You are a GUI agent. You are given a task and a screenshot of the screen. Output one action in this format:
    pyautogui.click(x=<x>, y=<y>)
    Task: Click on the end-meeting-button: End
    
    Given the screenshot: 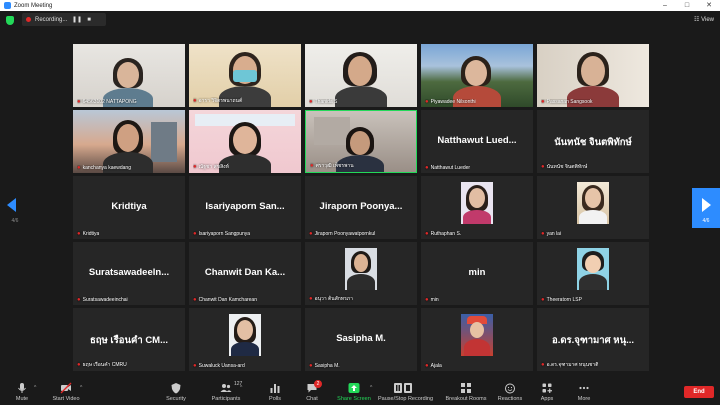 What is the action you would take?
    pyautogui.click(x=699, y=392)
    